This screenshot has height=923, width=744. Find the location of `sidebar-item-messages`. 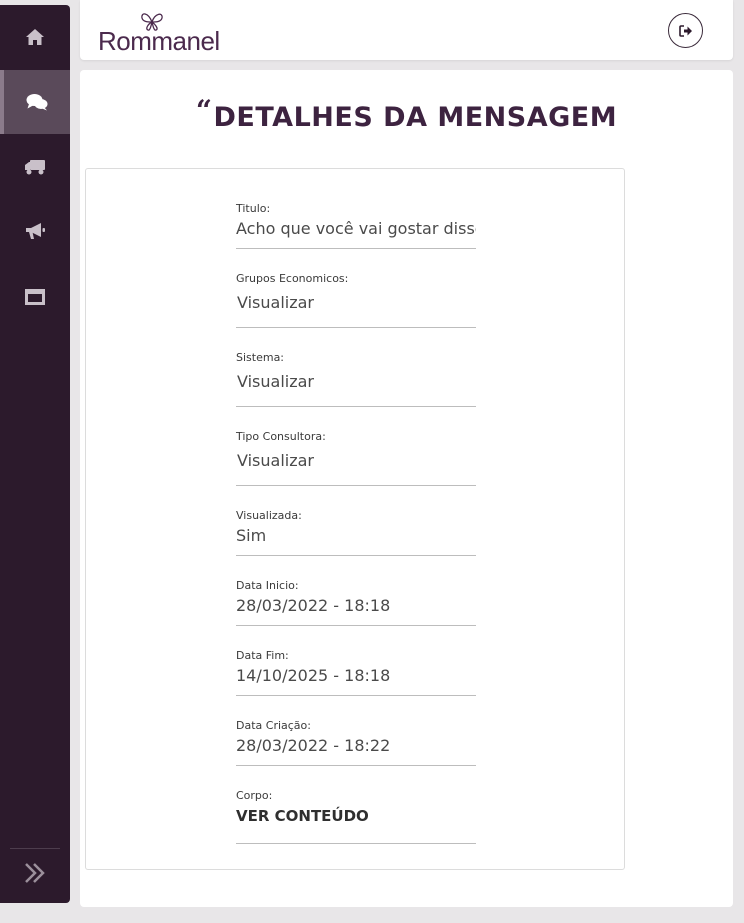

sidebar-item-messages is located at coordinates (35, 102).